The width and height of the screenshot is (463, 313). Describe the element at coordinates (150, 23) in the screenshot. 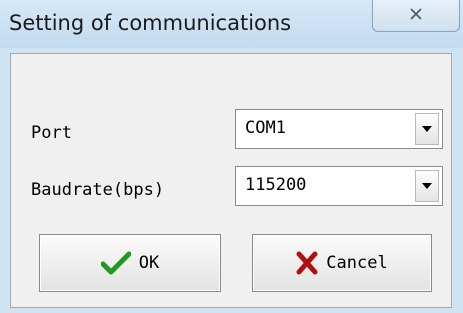

I see `window-title: Setting of communications` at that location.